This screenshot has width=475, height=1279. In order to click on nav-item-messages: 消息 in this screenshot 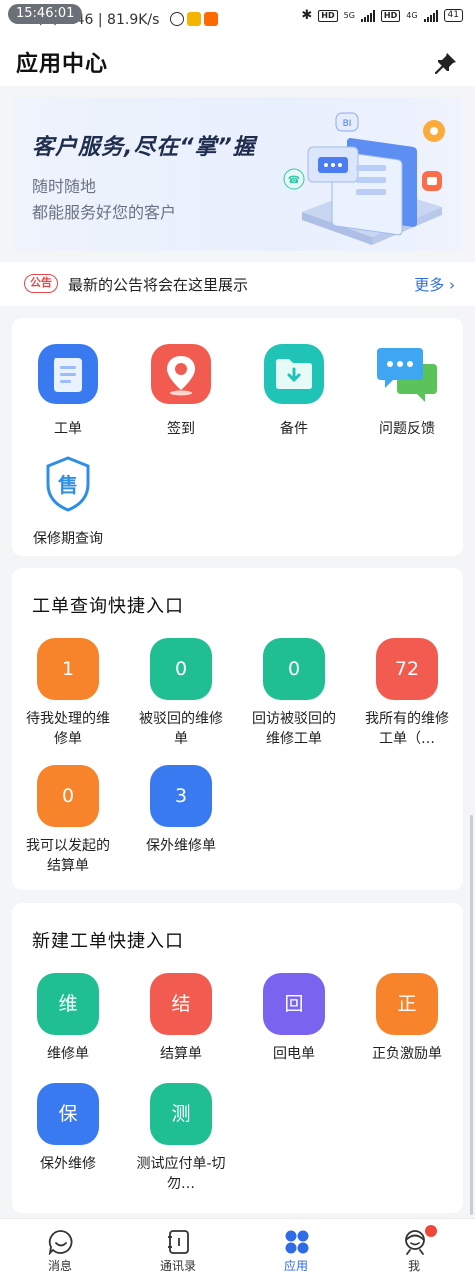, I will do `click(60, 1249)`.